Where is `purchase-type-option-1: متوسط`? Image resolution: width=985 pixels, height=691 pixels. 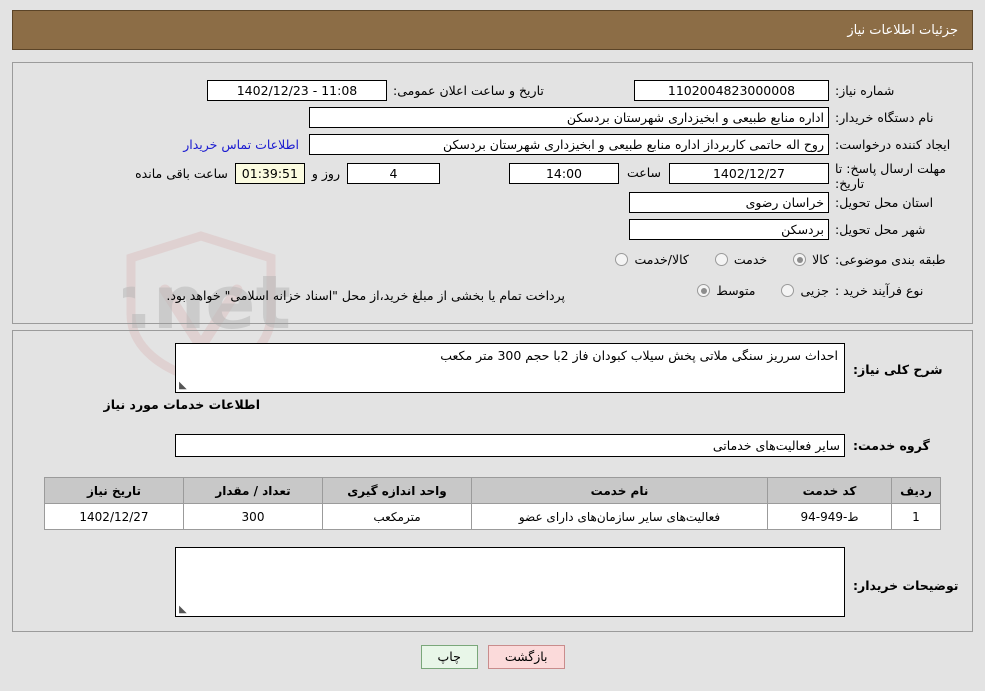 purchase-type-option-1: متوسط is located at coordinates (726, 290).